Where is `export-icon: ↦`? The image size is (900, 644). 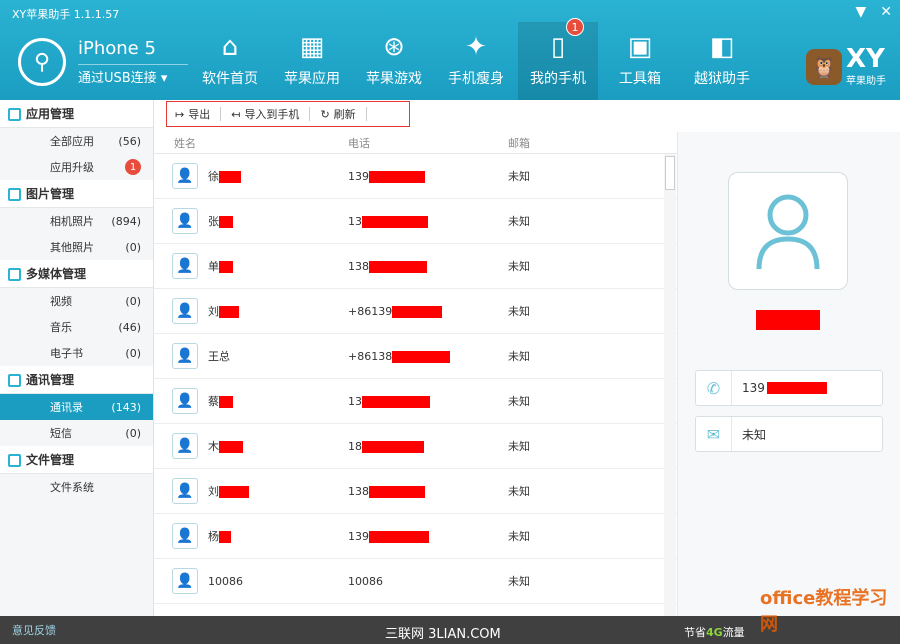
export-icon: ↦ is located at coordinates (180, 114).